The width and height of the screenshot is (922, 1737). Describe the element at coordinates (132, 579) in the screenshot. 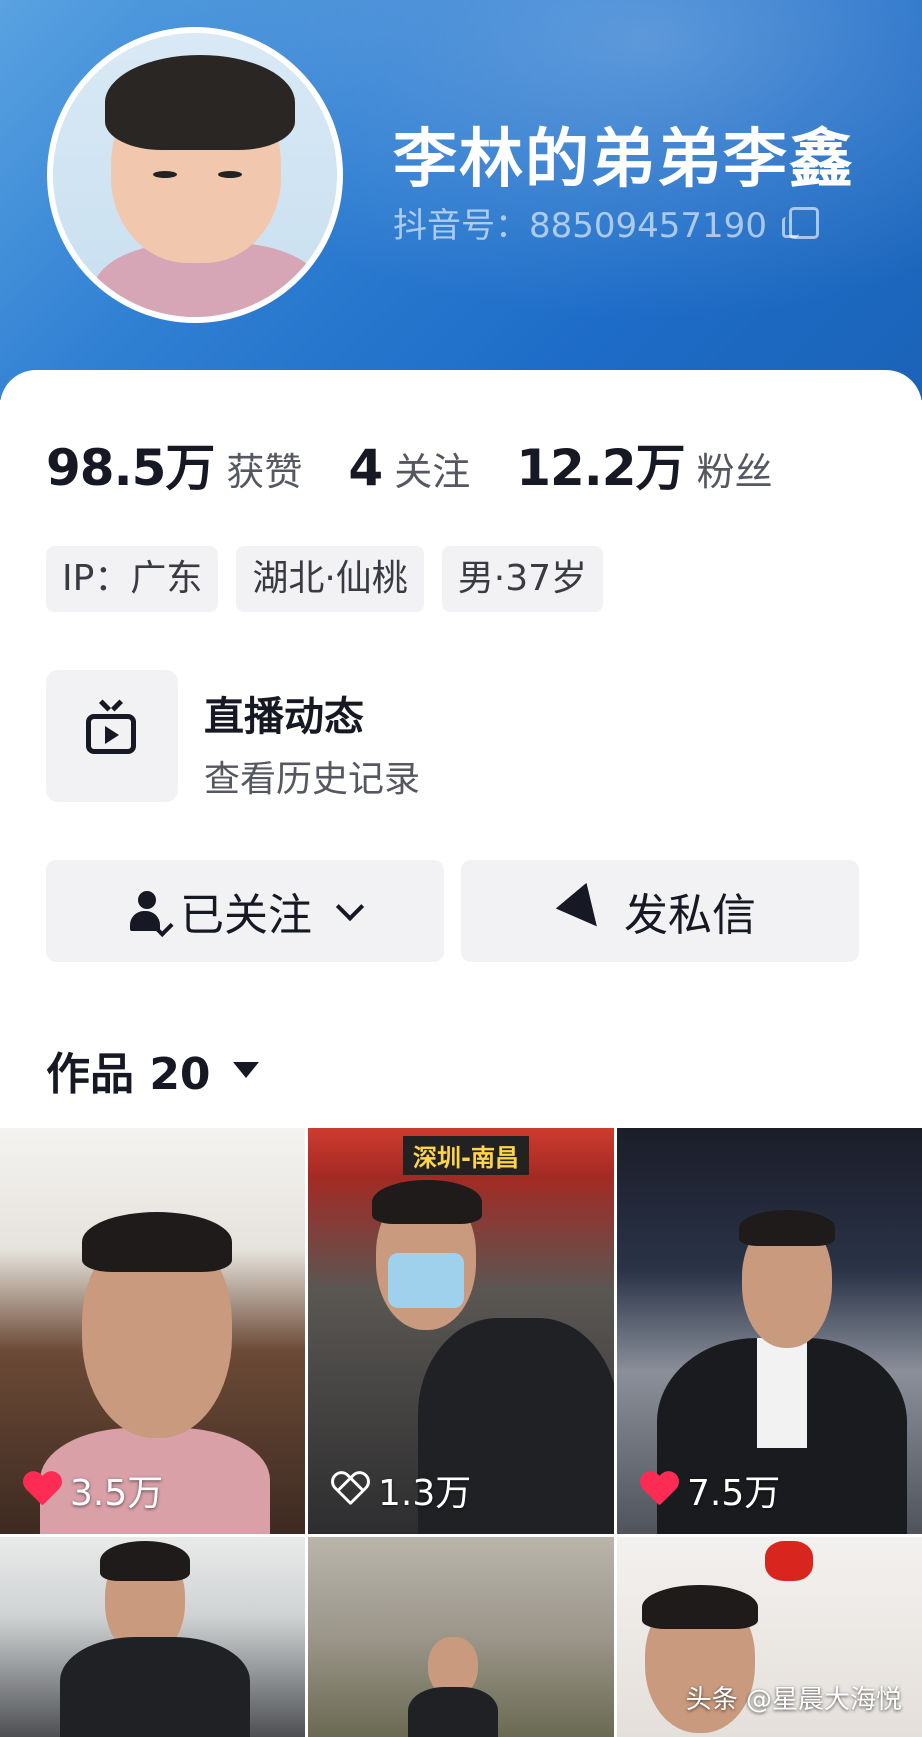

I see `ip-location-tag: IP：广东` at that location.